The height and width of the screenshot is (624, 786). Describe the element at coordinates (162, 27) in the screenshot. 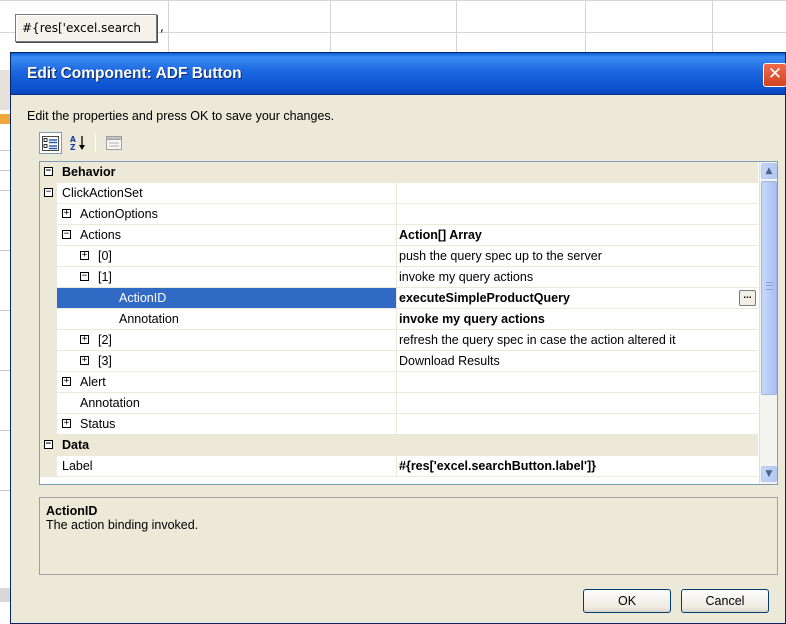

I see `cell-cursor-mark: ,` at that location.